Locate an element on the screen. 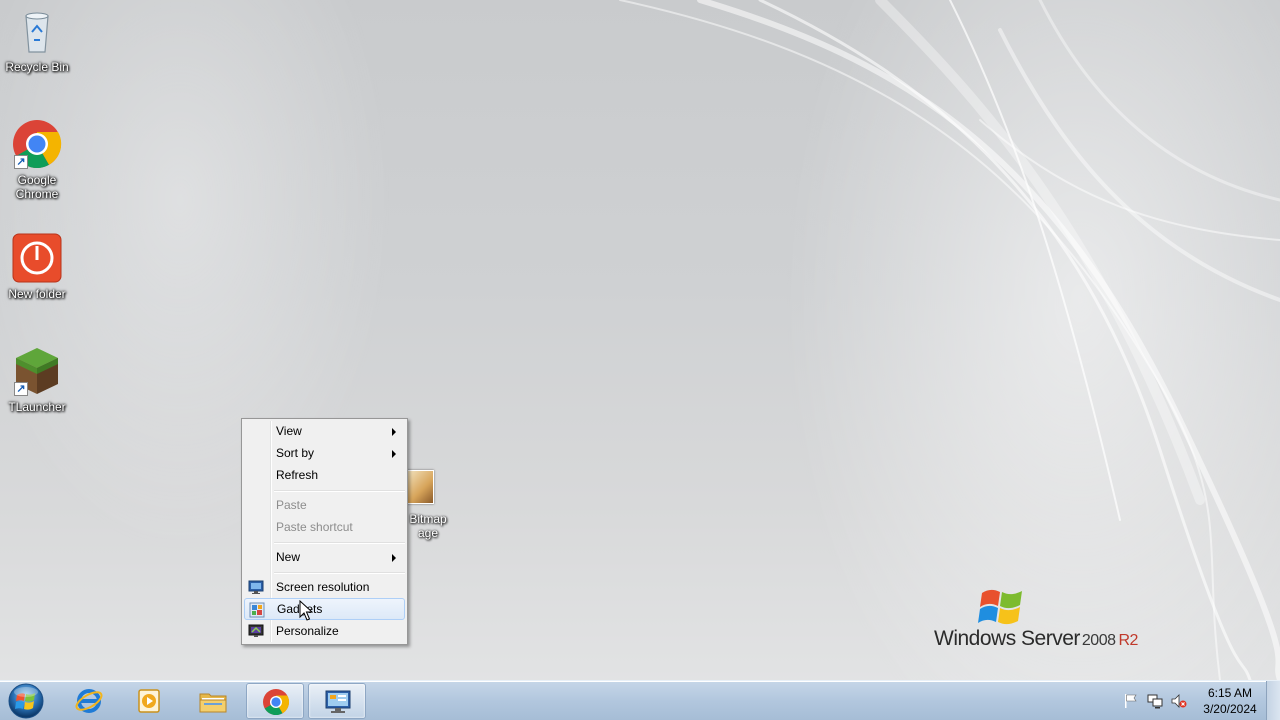 The image size is (1280, 720). taskbar-button-file-explorer is located at coordinates (213, 701).